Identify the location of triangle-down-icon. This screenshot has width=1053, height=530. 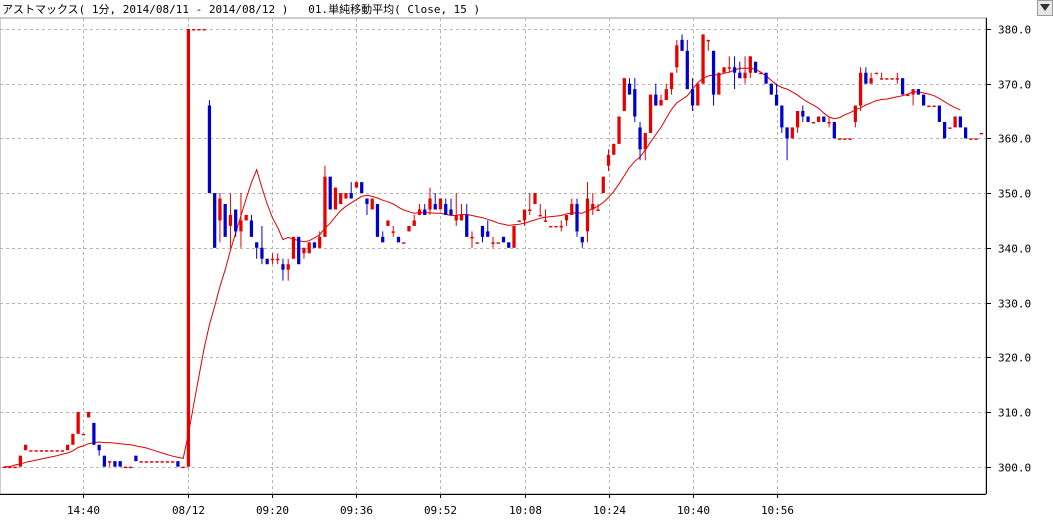
(1045, 7).